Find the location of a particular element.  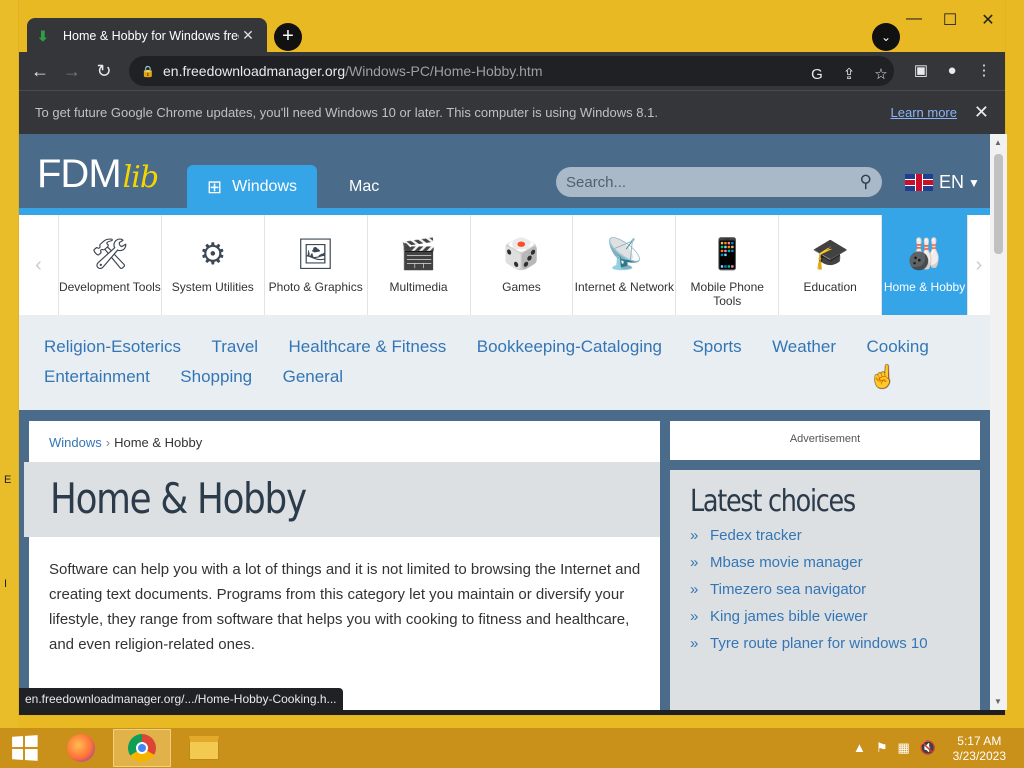

category-education: 🎓 Education is located at coordinates (831, 265).